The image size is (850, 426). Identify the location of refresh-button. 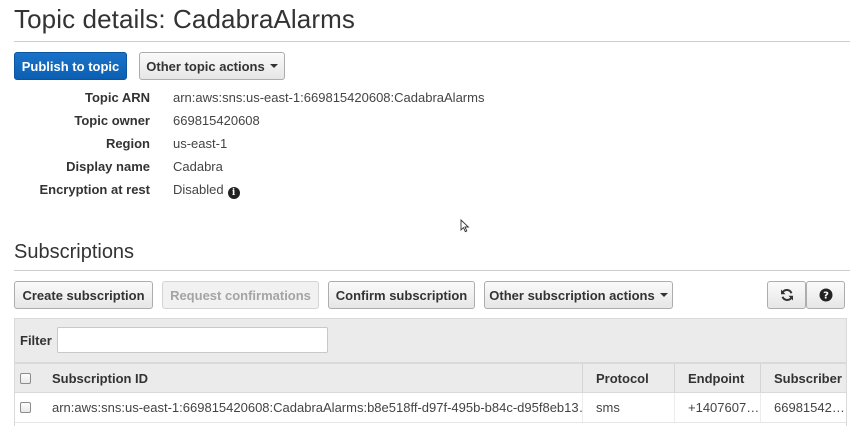
(786, 295).